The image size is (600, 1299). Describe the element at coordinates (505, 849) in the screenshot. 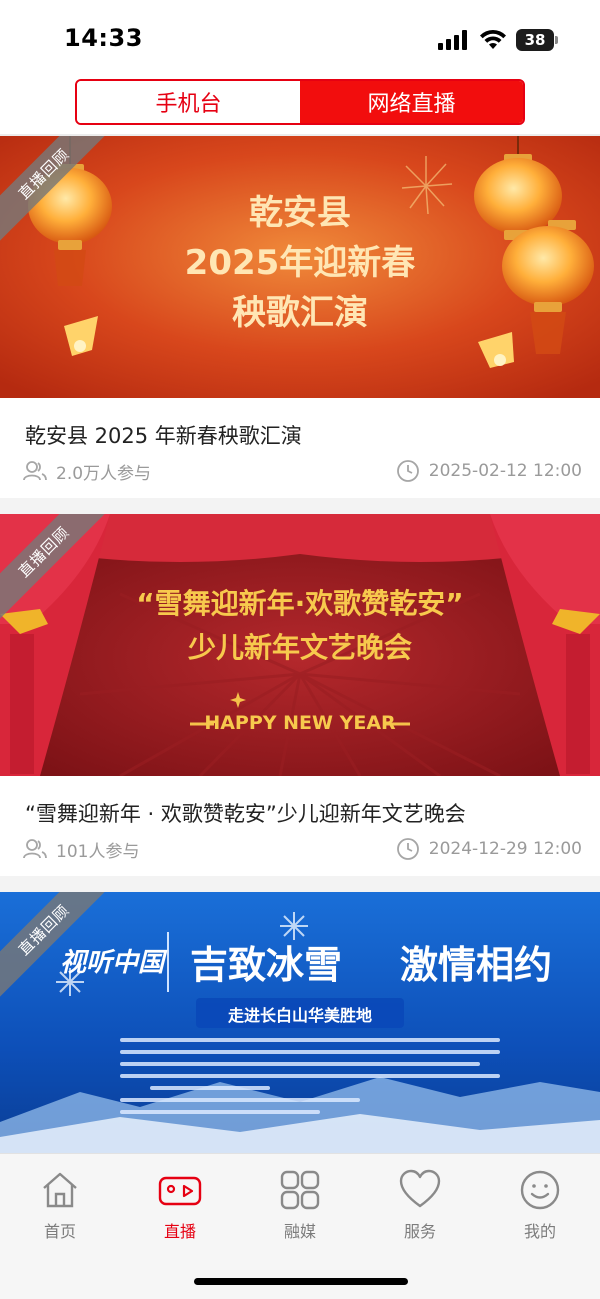

I see `broadcast-datetime: 2024-12-29 12:00` at that location.